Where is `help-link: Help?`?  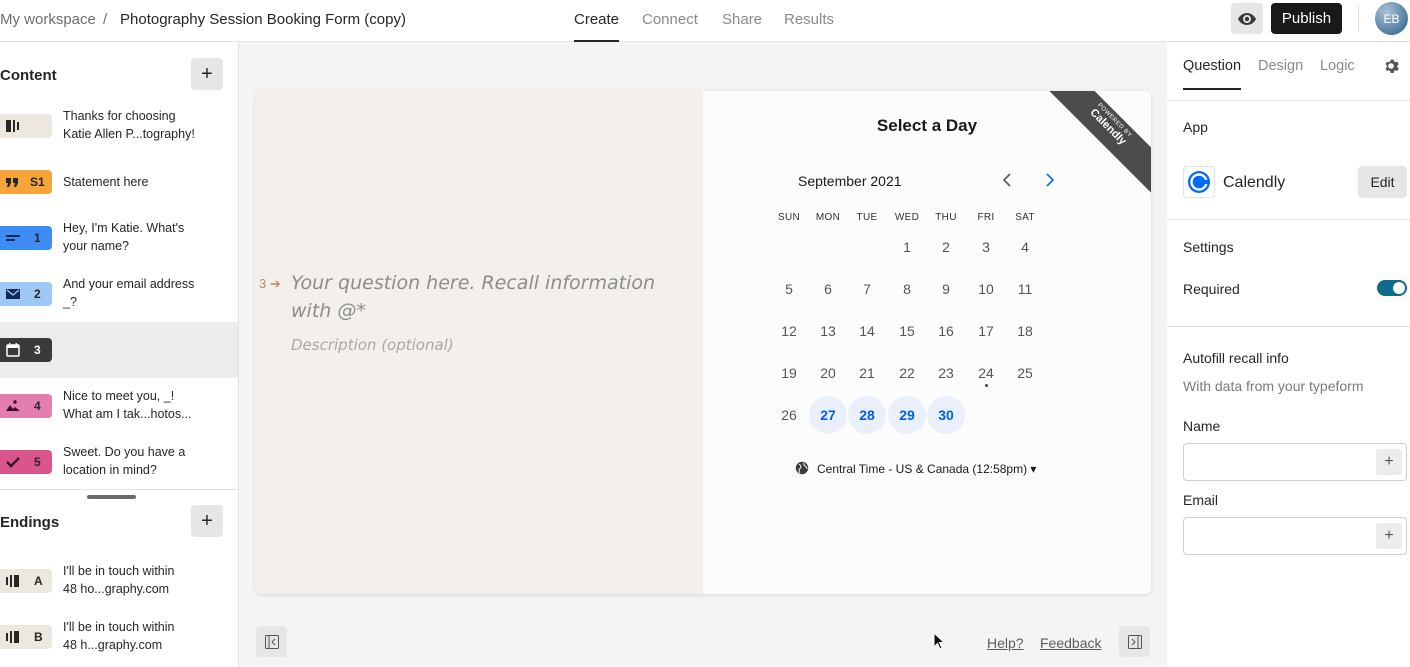 help-link: Help? is located at coordinates (1005, 643).